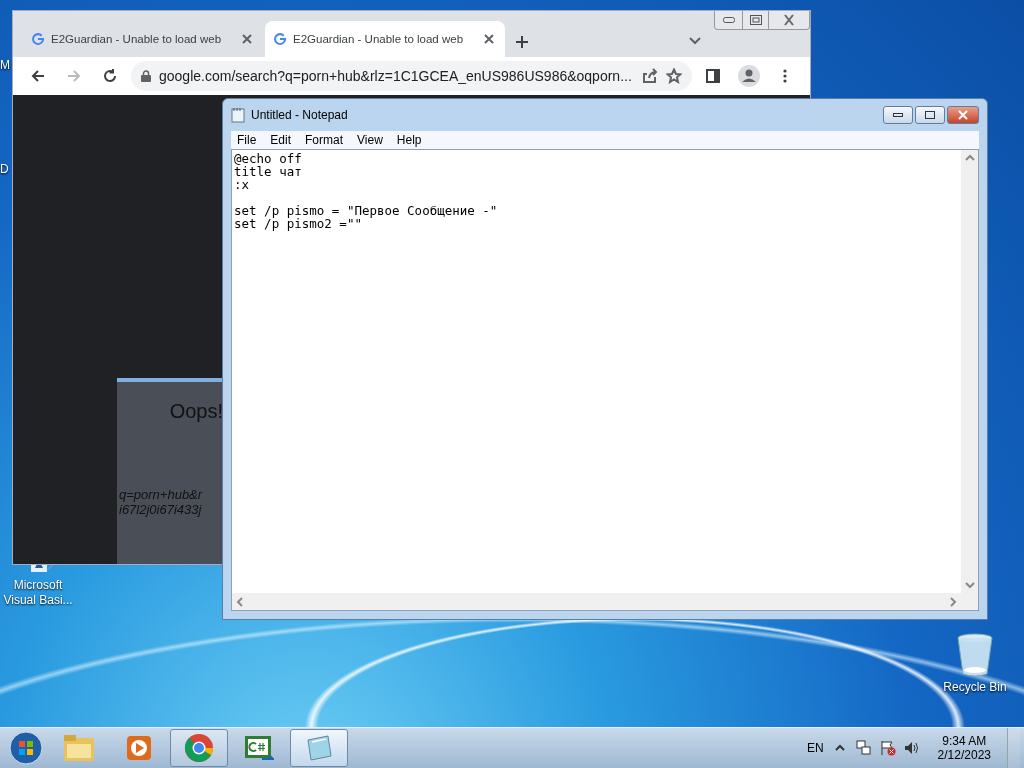 This screenshot has width=1024, height=768. Describe the element at coordinates (815, 748) in the screenshot. I see `language-indicator: EN` at that location.